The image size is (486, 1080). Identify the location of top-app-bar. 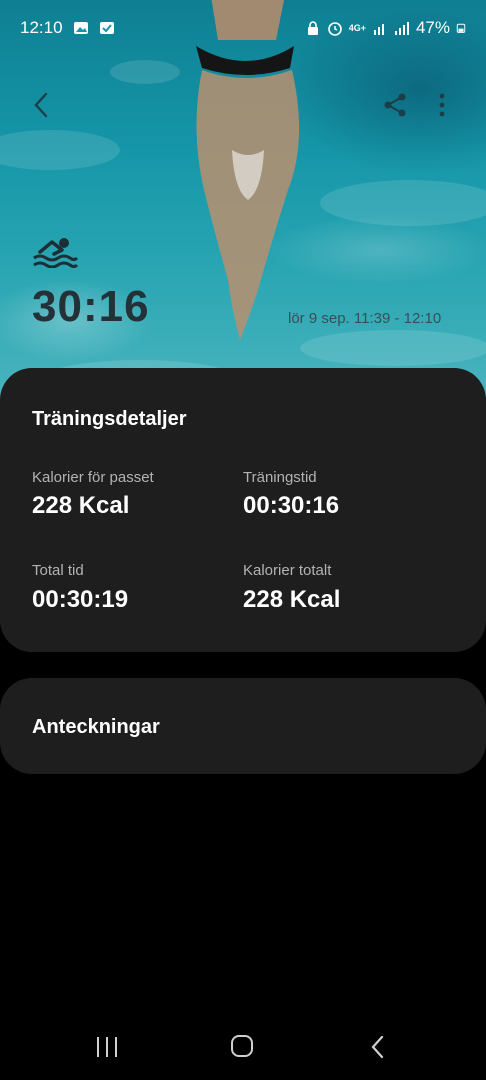
(243, 105).